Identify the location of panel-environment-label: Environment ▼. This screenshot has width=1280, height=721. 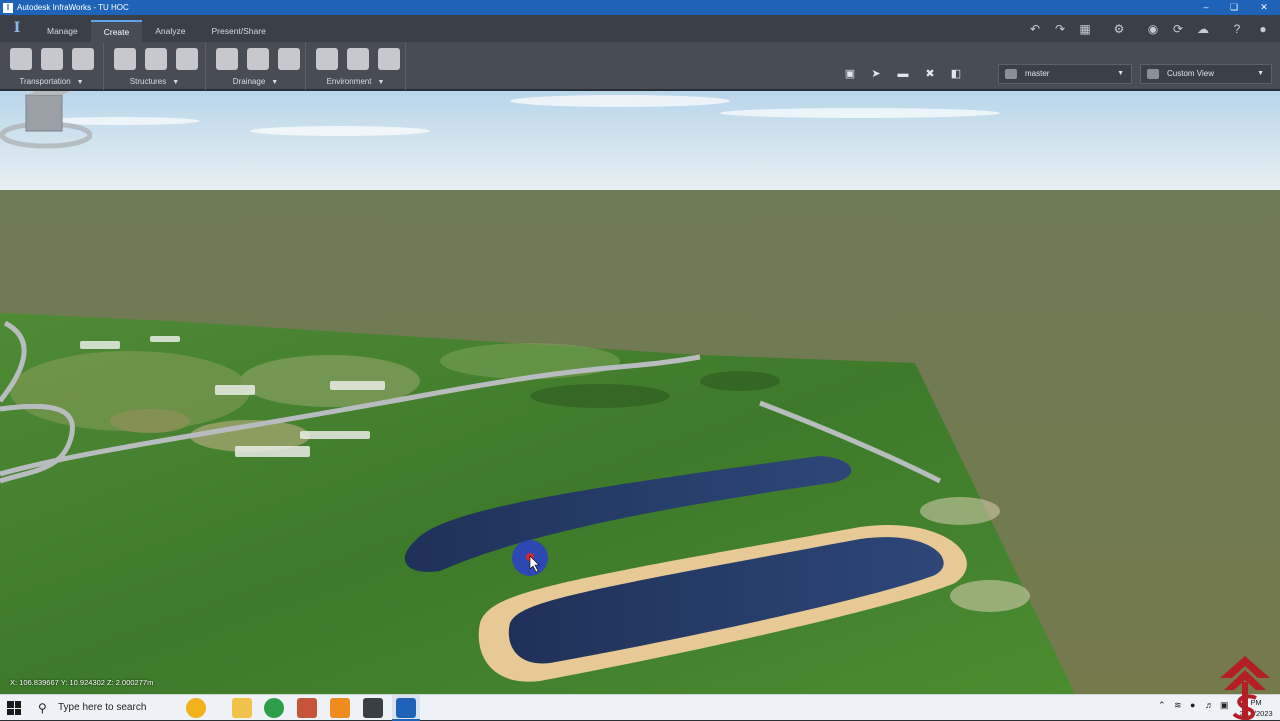
(355, 81).